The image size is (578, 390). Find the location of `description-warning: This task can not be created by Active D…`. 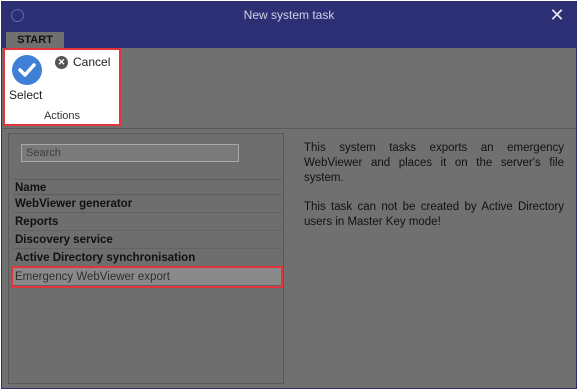

description-warning: This task can not be created by Active D… is located at coordinates (434, 214).